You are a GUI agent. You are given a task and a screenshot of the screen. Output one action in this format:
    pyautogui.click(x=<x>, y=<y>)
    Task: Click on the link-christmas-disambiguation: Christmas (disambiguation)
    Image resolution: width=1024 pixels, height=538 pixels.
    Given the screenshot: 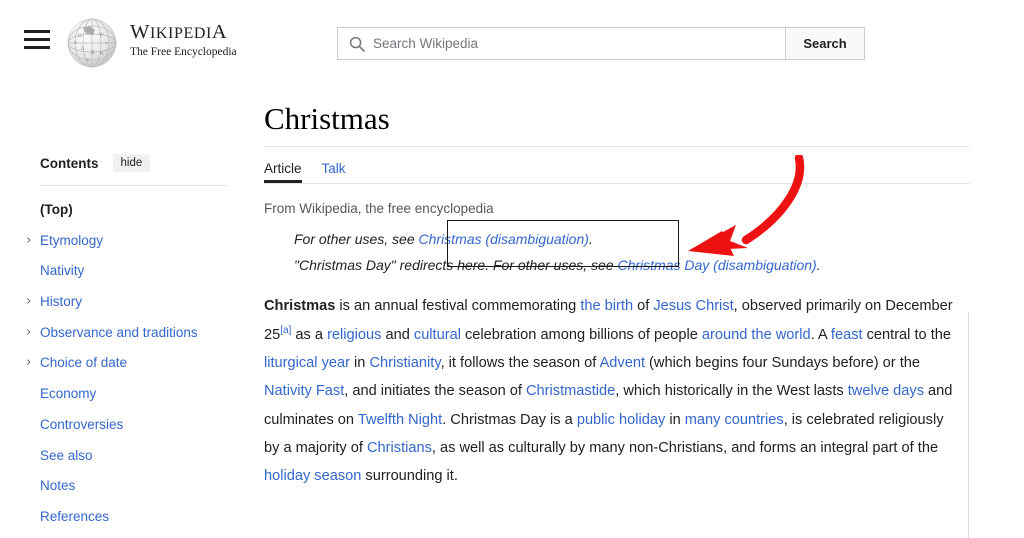 What is the action you would take?
    pyautogui.click(x=504, y=239)
    